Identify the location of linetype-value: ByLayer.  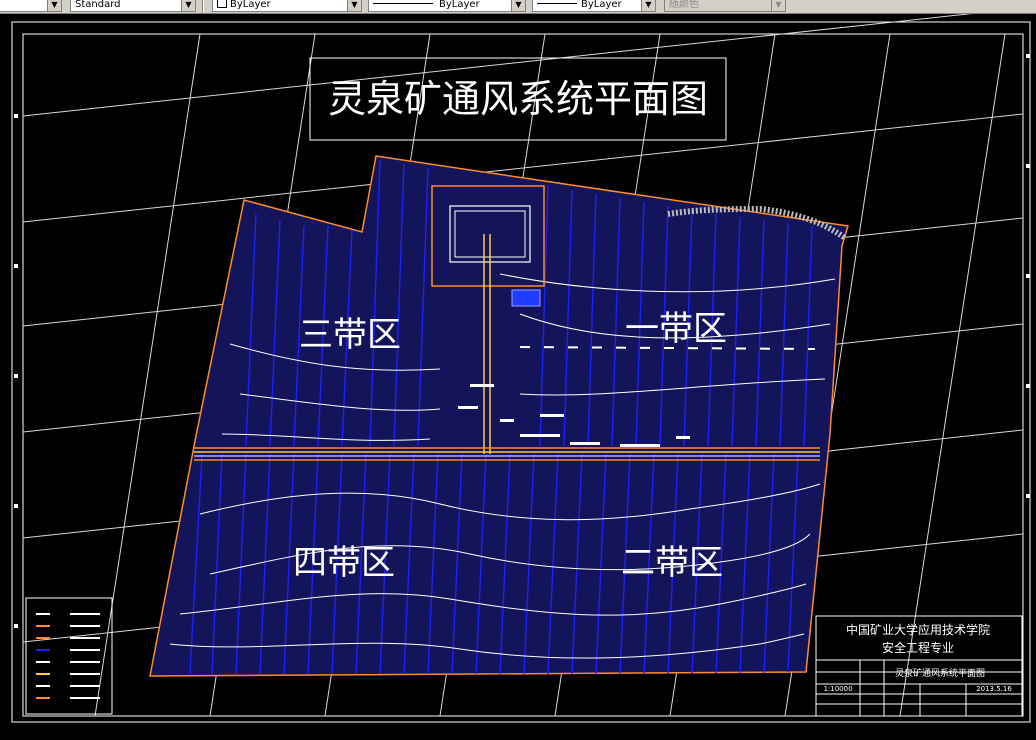
(459, 5).